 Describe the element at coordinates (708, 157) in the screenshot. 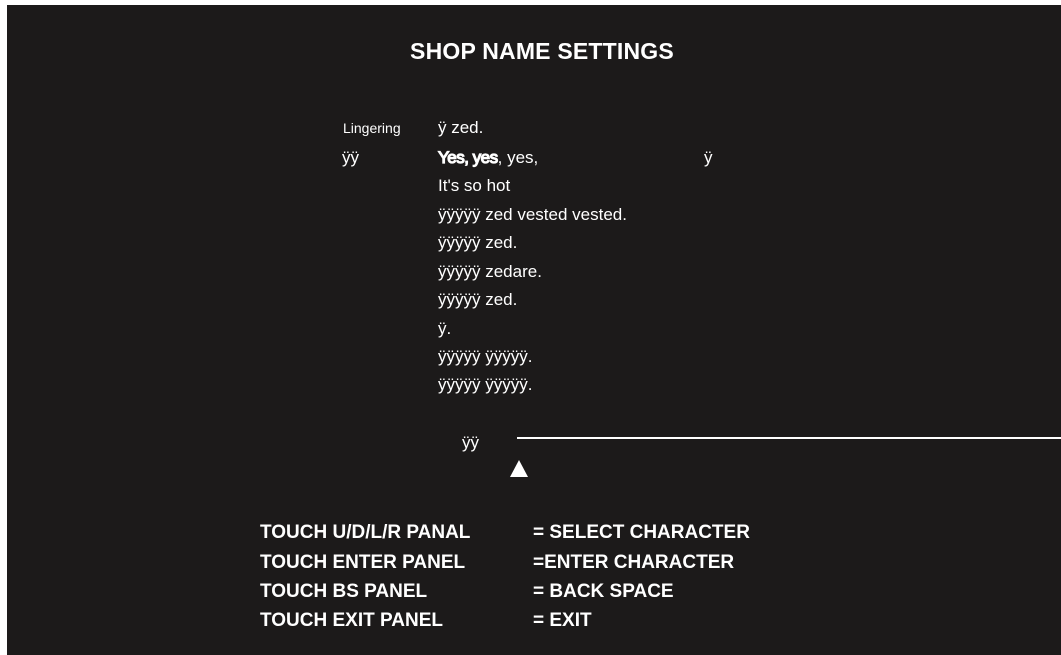

I see `right-marker: ÿ` at that location.